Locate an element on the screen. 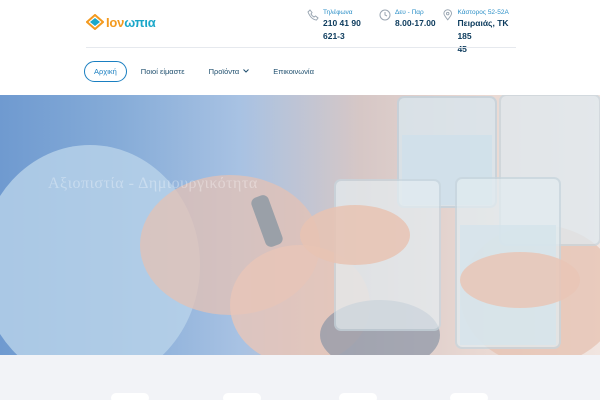 The height and width of the screenshot is (403, 600). header-hours: Δευ - Παρ 8.00-17.00 is located at coordinates (409, 19).